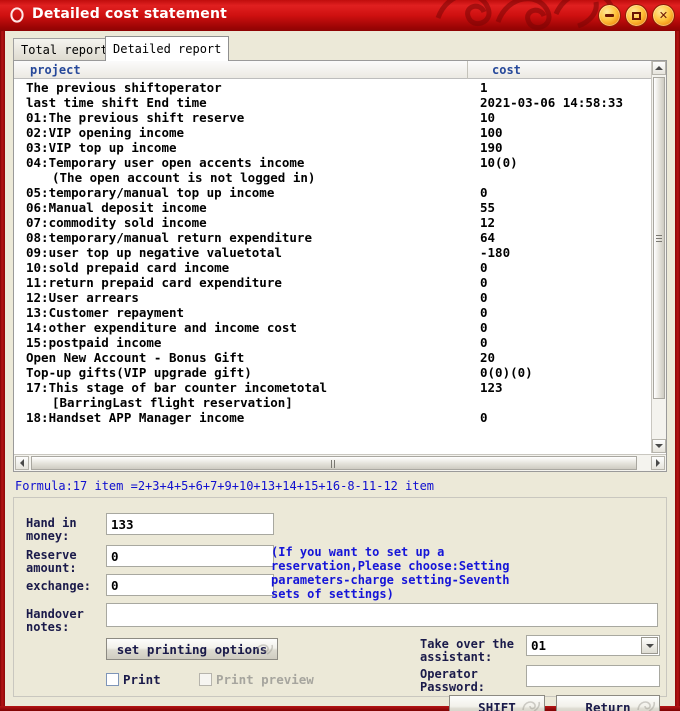 The height and width of the screenshot is (711, 680). Describe the element at coordinates (332, 132) in the screenshot. I see `table-row: 02:VIP opening income 100` at that location.